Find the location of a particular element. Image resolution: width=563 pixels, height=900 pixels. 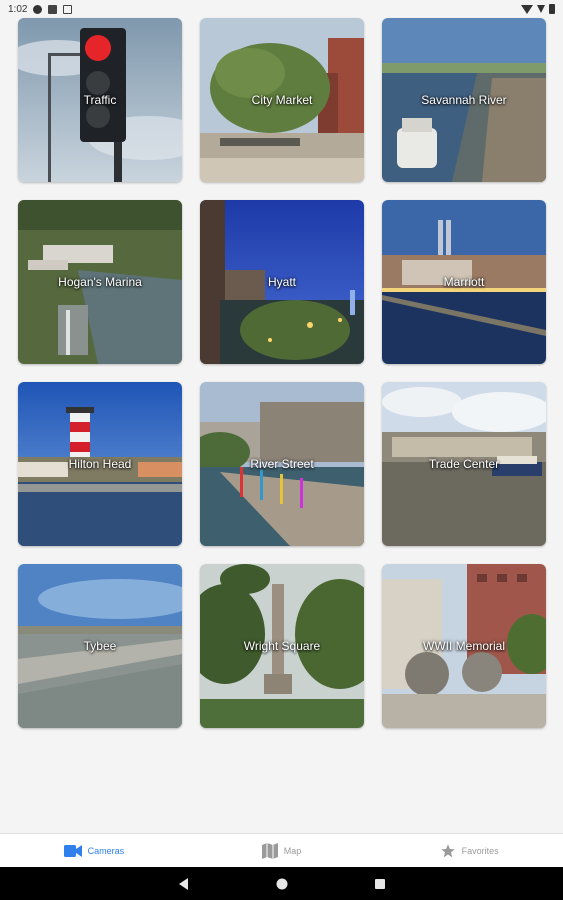

app-notification-icon is located at coordinates (38, 9).